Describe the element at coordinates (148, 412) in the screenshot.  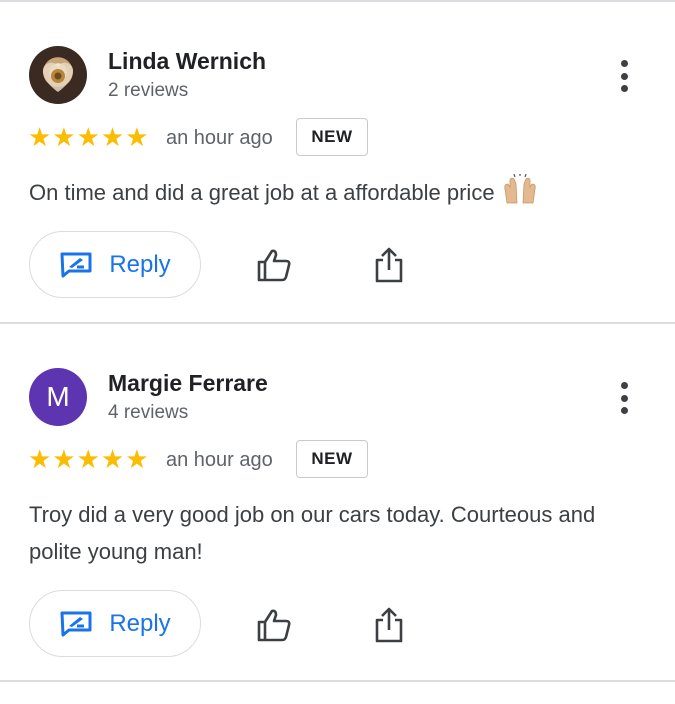
I see `reviewer-review-count: 4 reviews` at that location.